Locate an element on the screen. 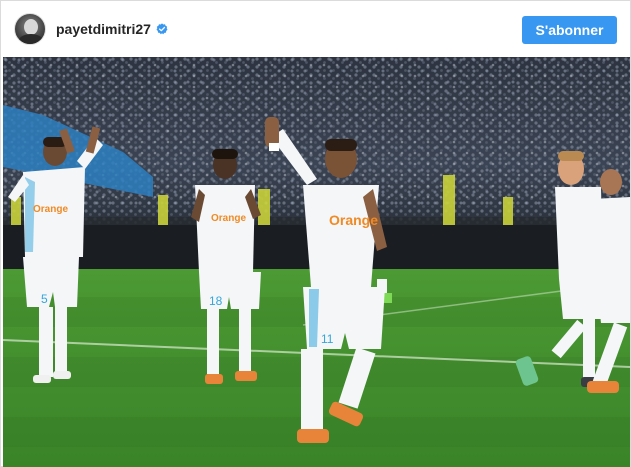 This screenshot has height=467, width=631. follow-button: S'abonner is located at coordinates (569, 30).